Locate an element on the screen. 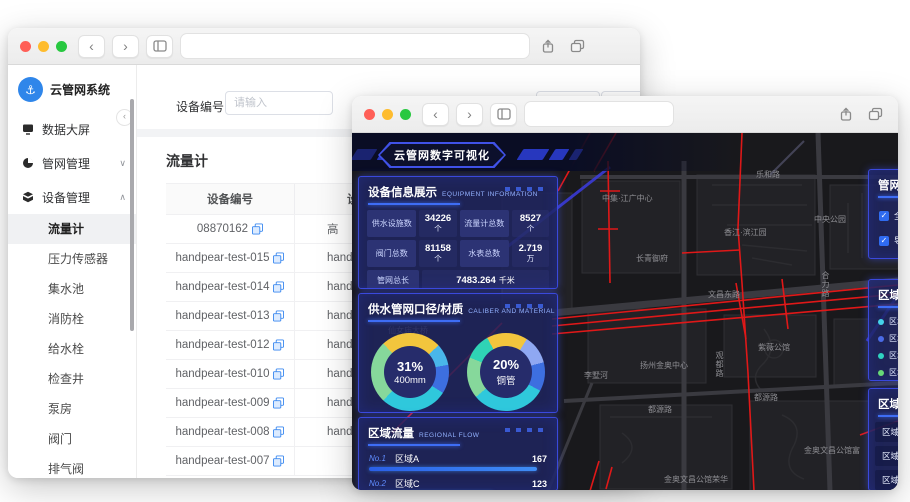  legend-label: 区域C is located at coordinates (893, 355).